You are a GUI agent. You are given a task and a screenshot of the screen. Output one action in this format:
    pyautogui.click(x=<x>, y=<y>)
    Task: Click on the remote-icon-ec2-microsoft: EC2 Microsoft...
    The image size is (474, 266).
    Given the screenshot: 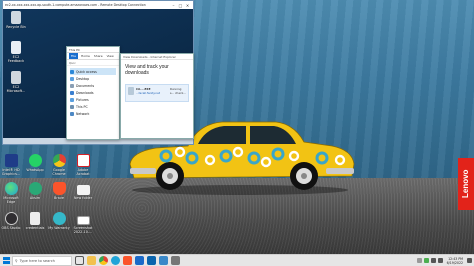 What is the action you would take?
    pyautogui.click(x=16, y=82)
    